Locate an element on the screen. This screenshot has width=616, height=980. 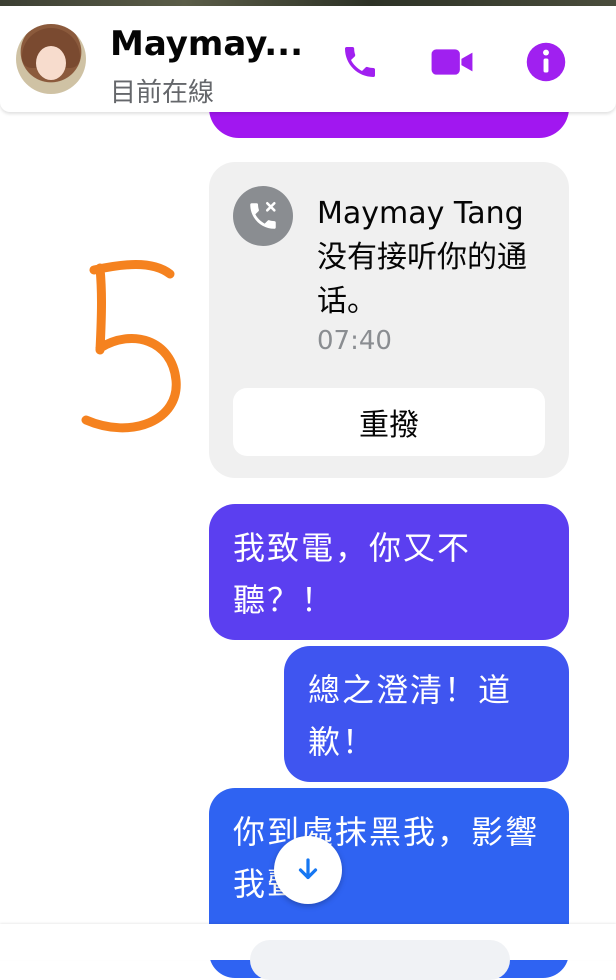
missed-call-message: Maymay Tang 没有接听你的通话。 is located at coordinates (422, 257).